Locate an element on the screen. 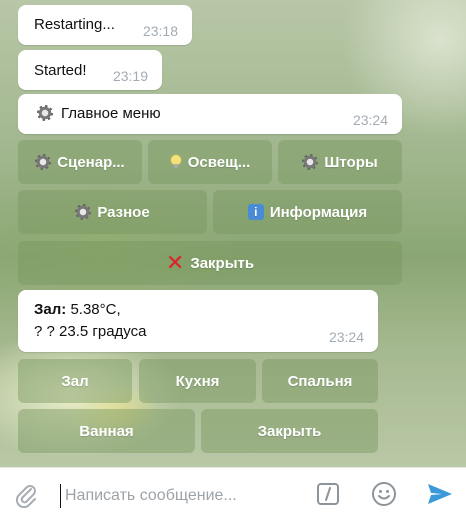  message-input is located at coordinates (178, 496).